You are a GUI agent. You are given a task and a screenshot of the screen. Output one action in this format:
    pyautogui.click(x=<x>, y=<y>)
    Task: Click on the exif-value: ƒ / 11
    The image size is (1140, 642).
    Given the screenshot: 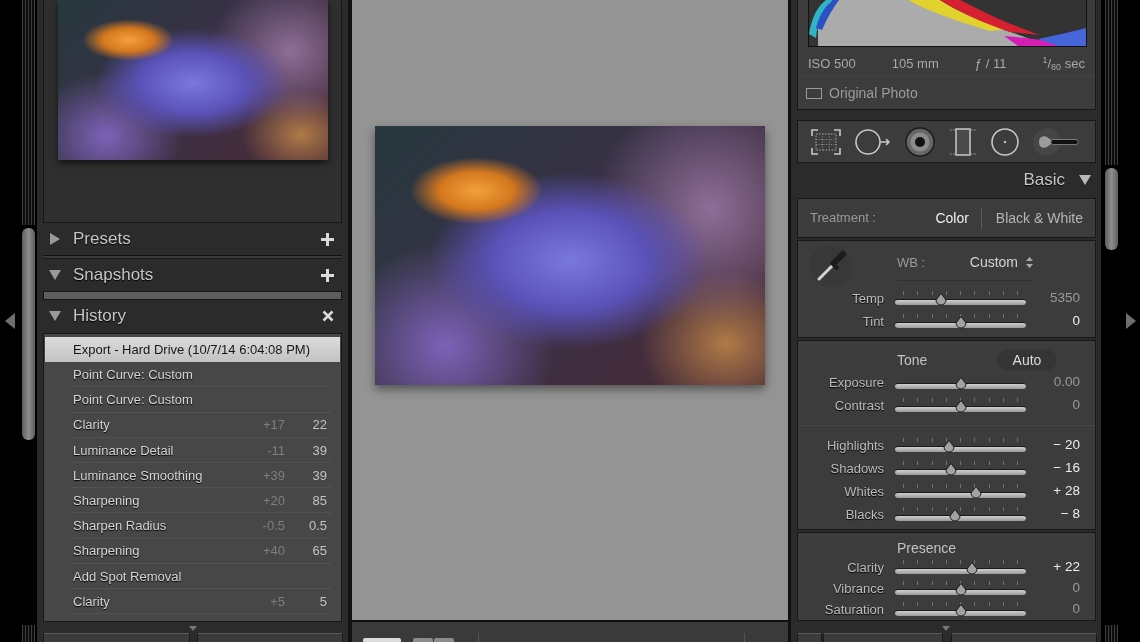 What is the action you would take?
    pyautogui.click(x=990, y=63)
    